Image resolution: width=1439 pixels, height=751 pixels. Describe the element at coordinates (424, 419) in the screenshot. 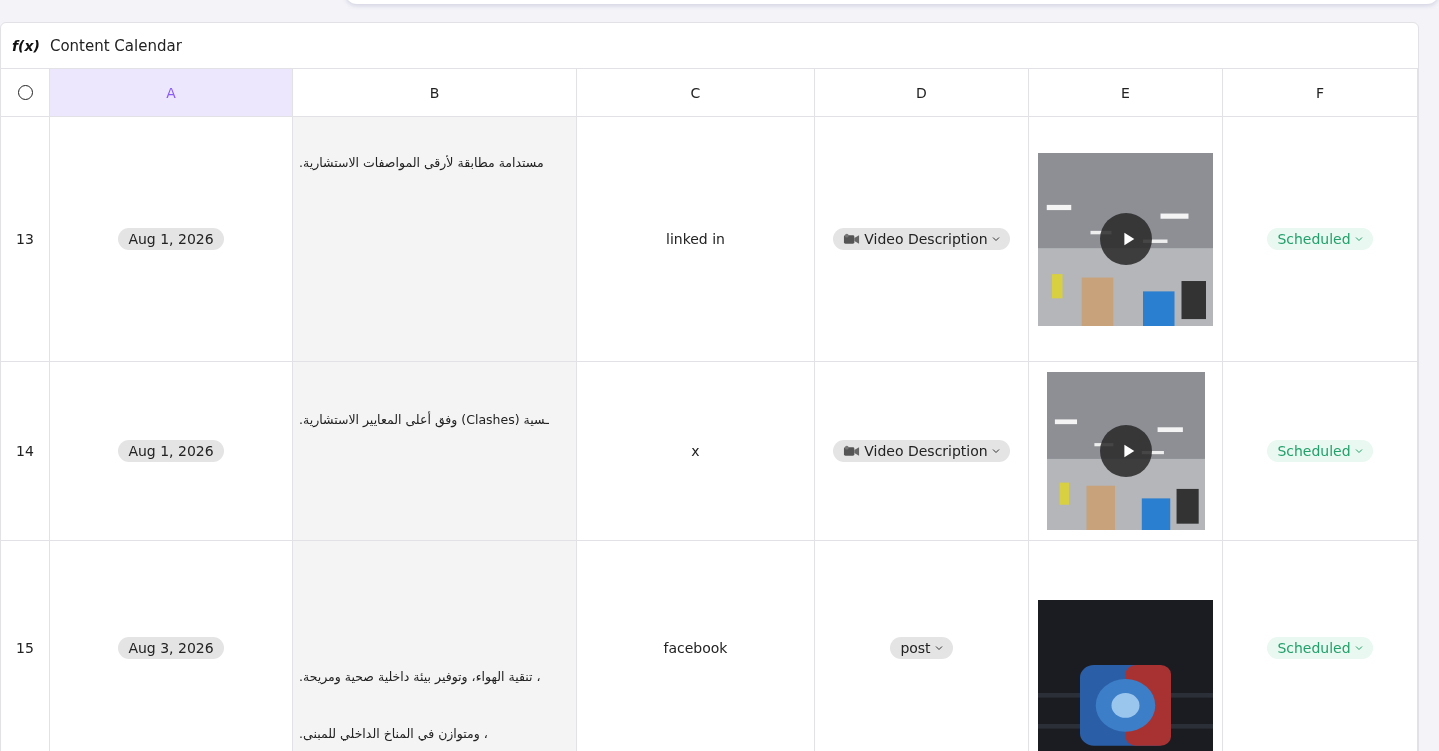

I see `post-text: ـسية (Clashes) وفق أعلى المعايير الاستشارية.` at that location.